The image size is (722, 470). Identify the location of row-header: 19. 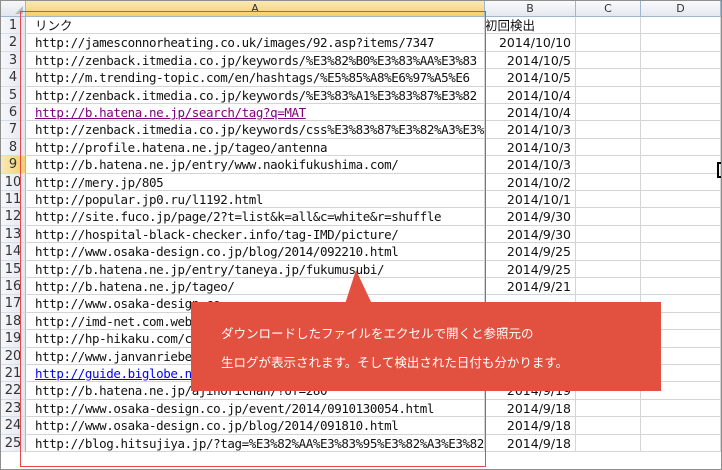
(13, 339).